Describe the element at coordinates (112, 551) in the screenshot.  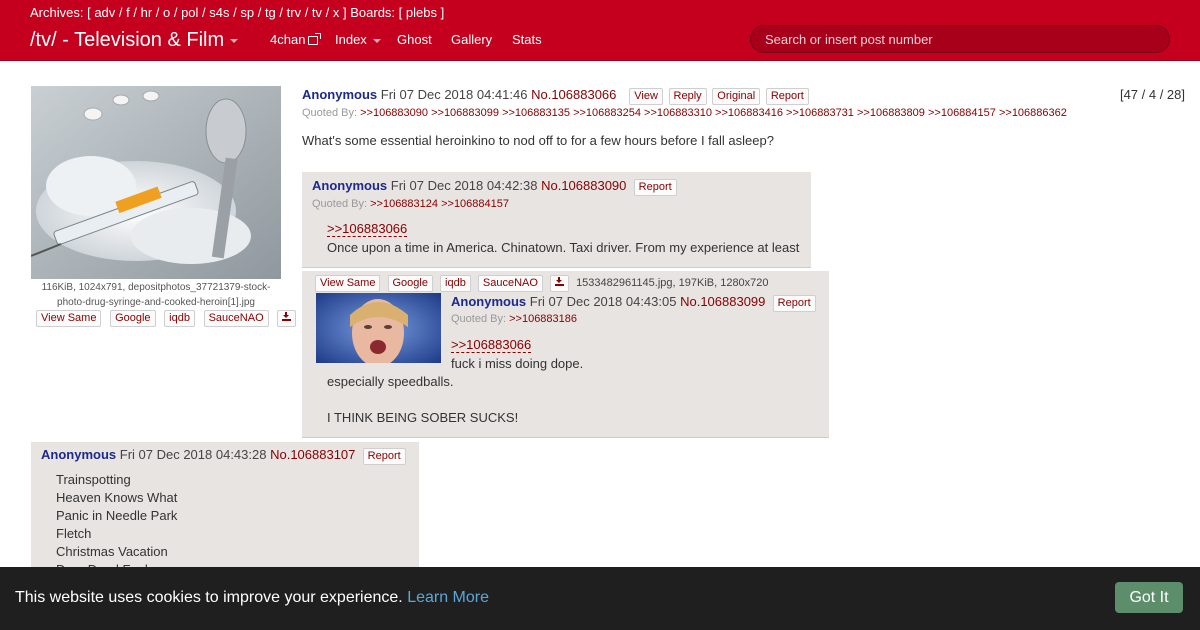
I see `reply-text-line: Christmas Vacation` at that location.